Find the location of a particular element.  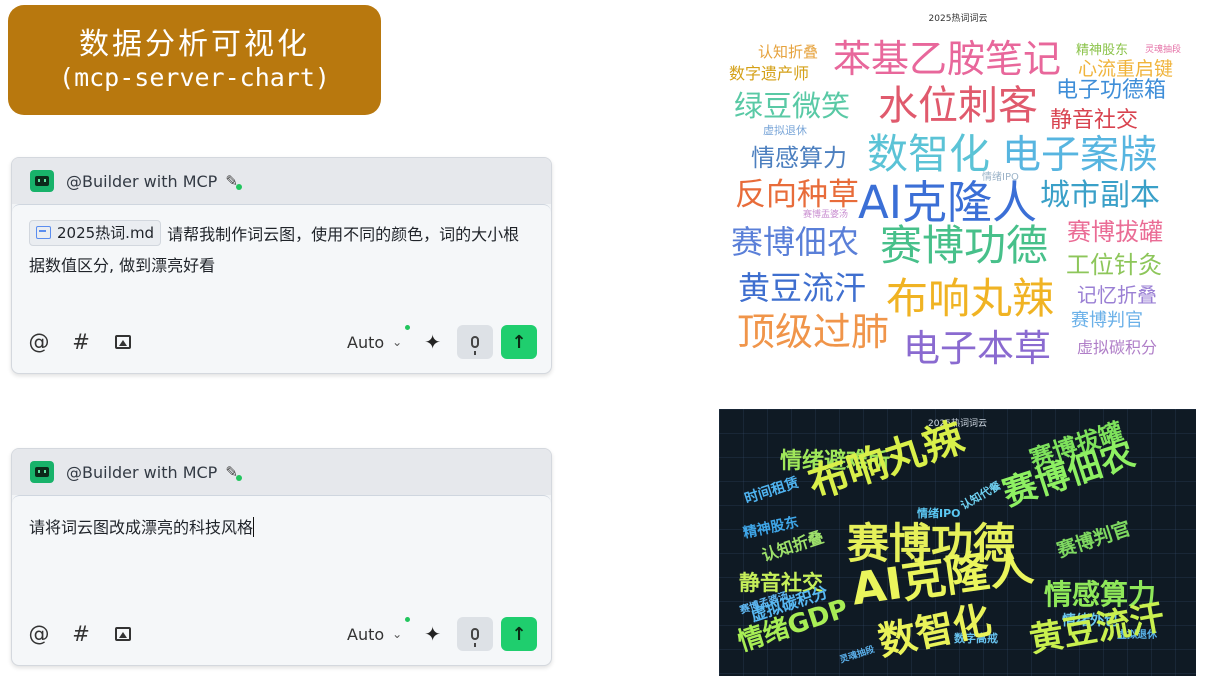

prompt-editor: 请将词云图改成漂亮的科技风格 @ # Auto ⌄ ✦ ↑ is located at coordinates (281, 580).